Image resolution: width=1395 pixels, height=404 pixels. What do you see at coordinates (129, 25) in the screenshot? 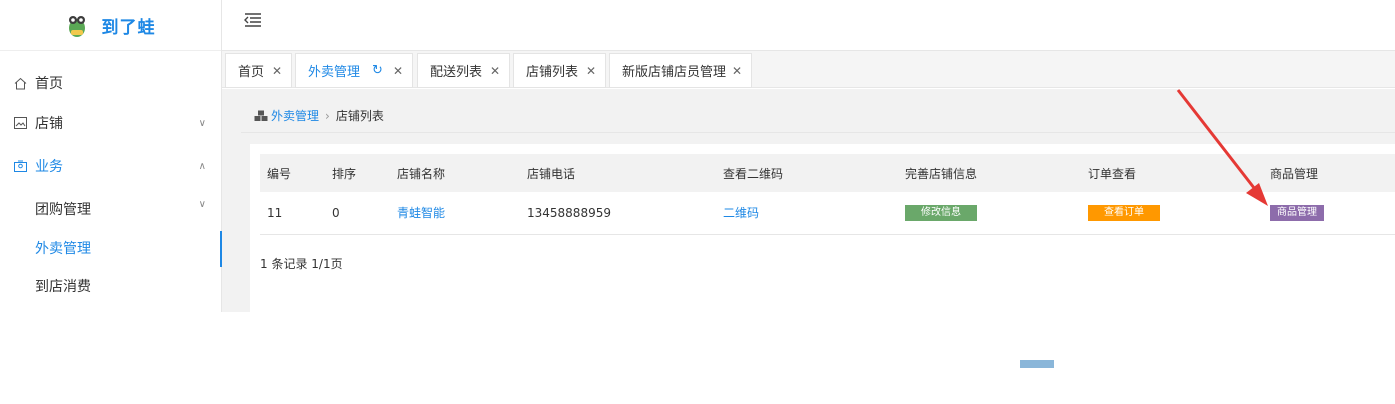
I see `app-title: 到了蛙` at bounding box center [129, 25].